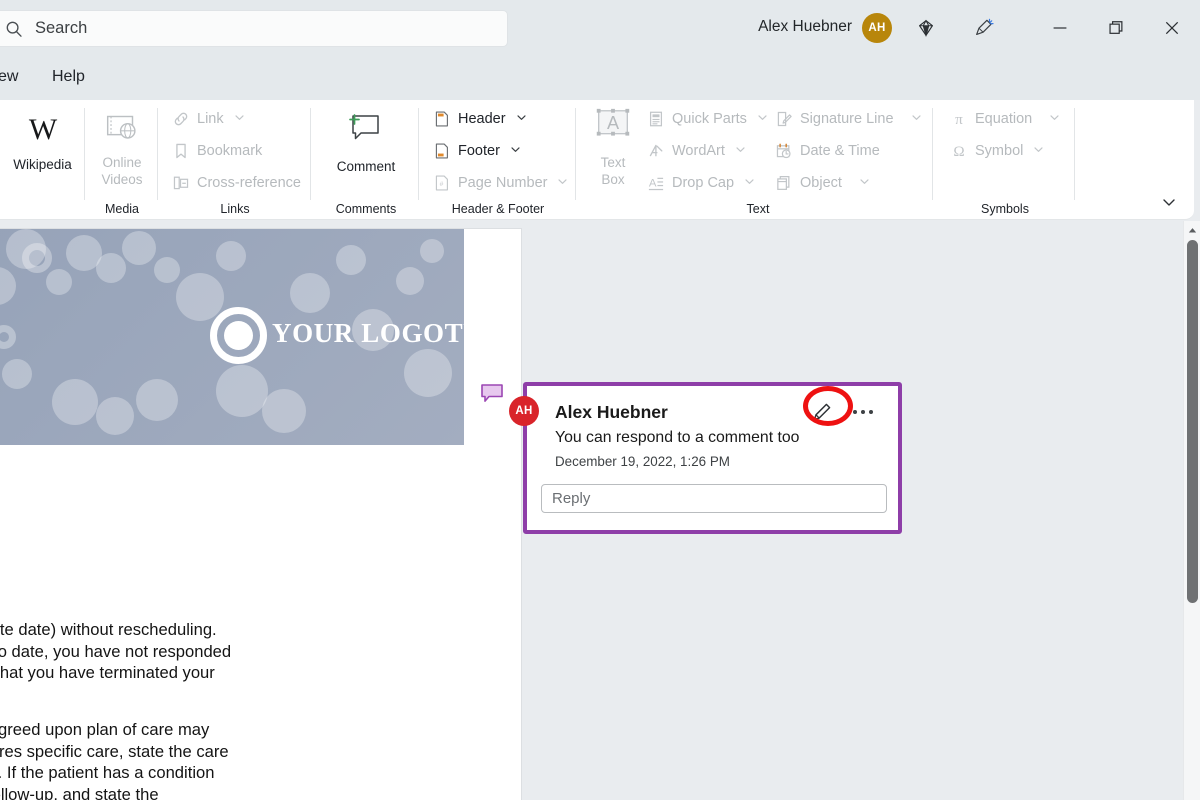  I want to click on online-videos-label-line1: Online, so click(122, 162).